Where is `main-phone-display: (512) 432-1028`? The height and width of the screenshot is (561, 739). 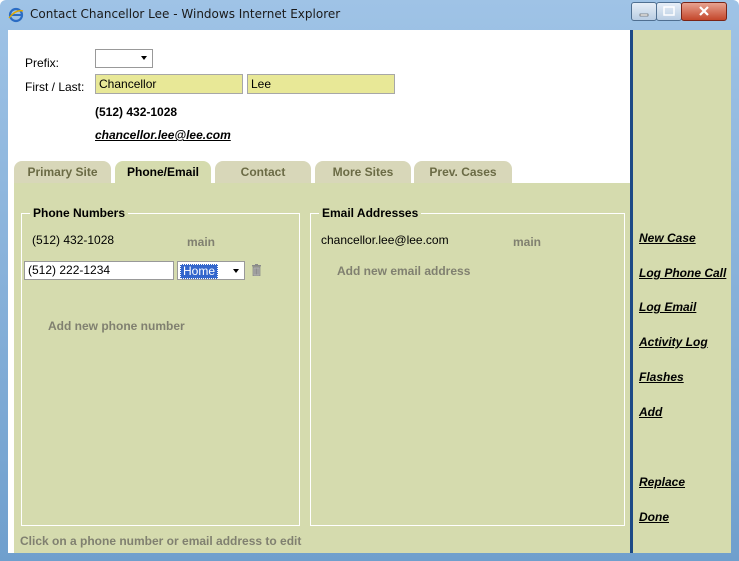
main-phone-display: (512) 432-1028 is located at coordinates (136, 112).